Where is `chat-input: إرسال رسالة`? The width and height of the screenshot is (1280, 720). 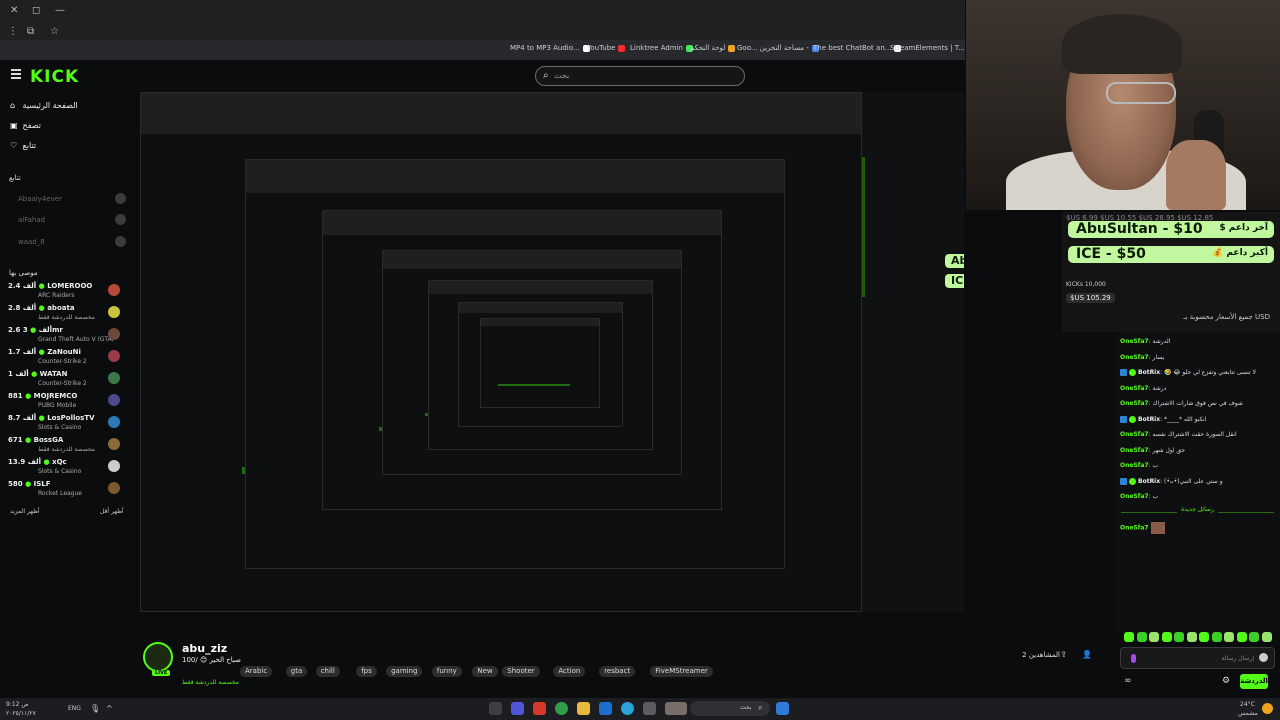 chat-input: إرسال رسالة is located at coordinates (1197, 658).